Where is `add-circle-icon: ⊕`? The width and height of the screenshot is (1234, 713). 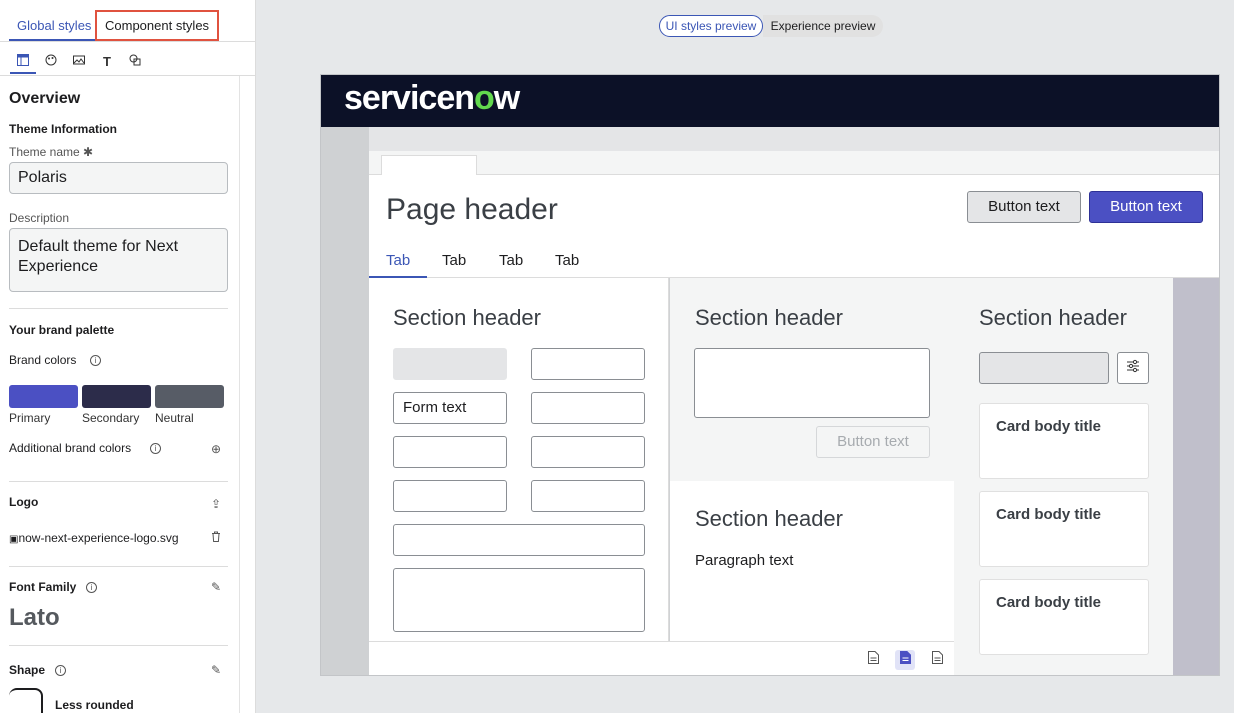
add-circle-icon: ⊕ is located at coordinates (216, 449).